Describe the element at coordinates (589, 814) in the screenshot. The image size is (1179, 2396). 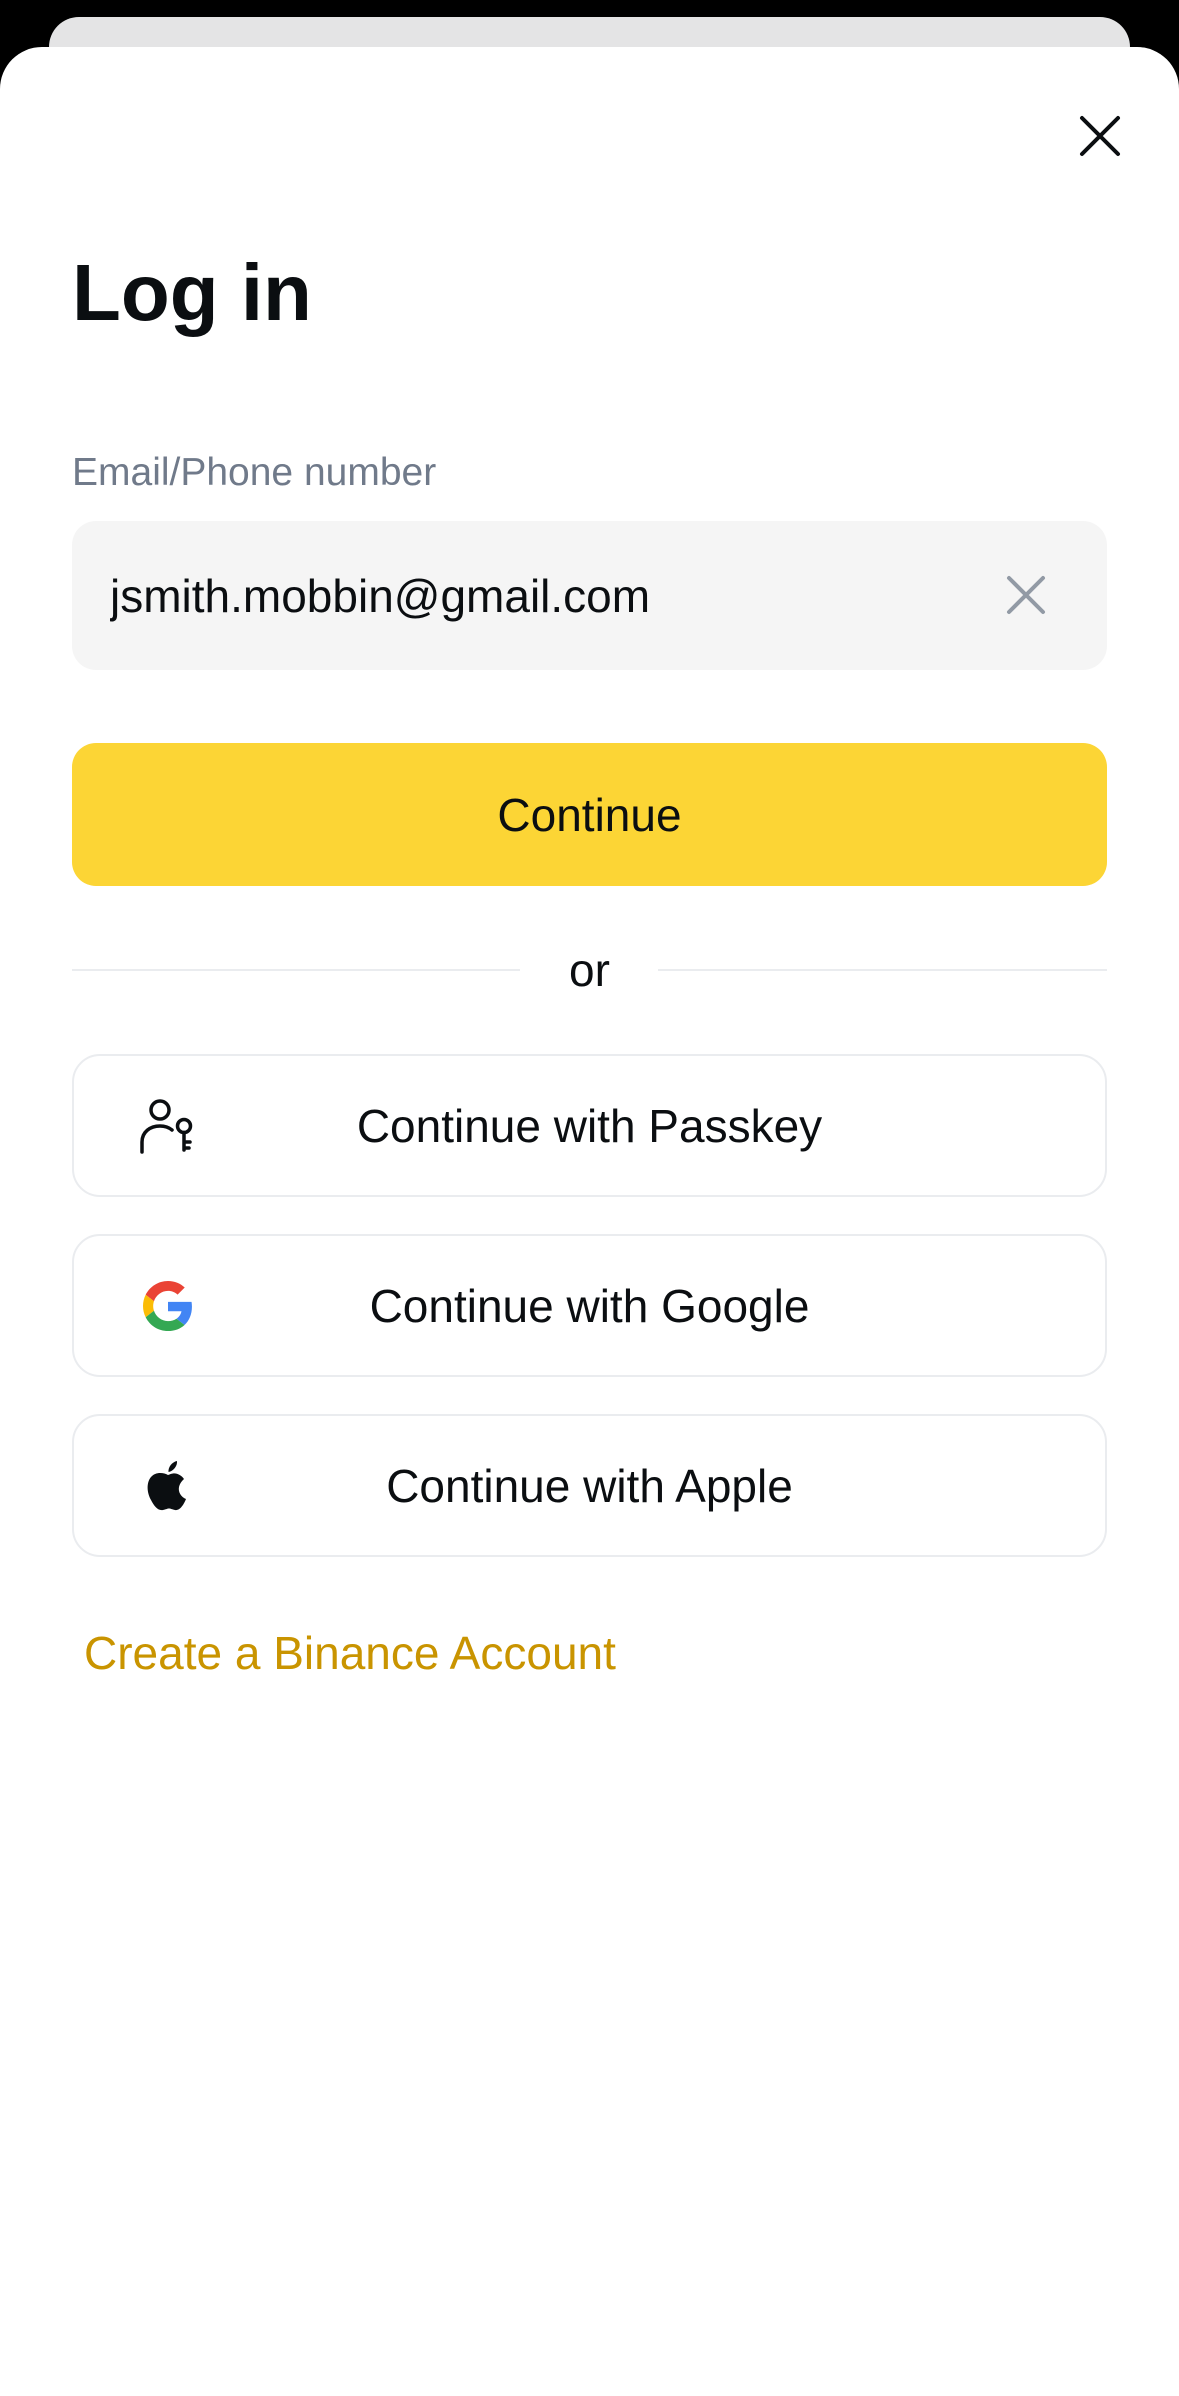
I see `continue-button: Continue` at that location.